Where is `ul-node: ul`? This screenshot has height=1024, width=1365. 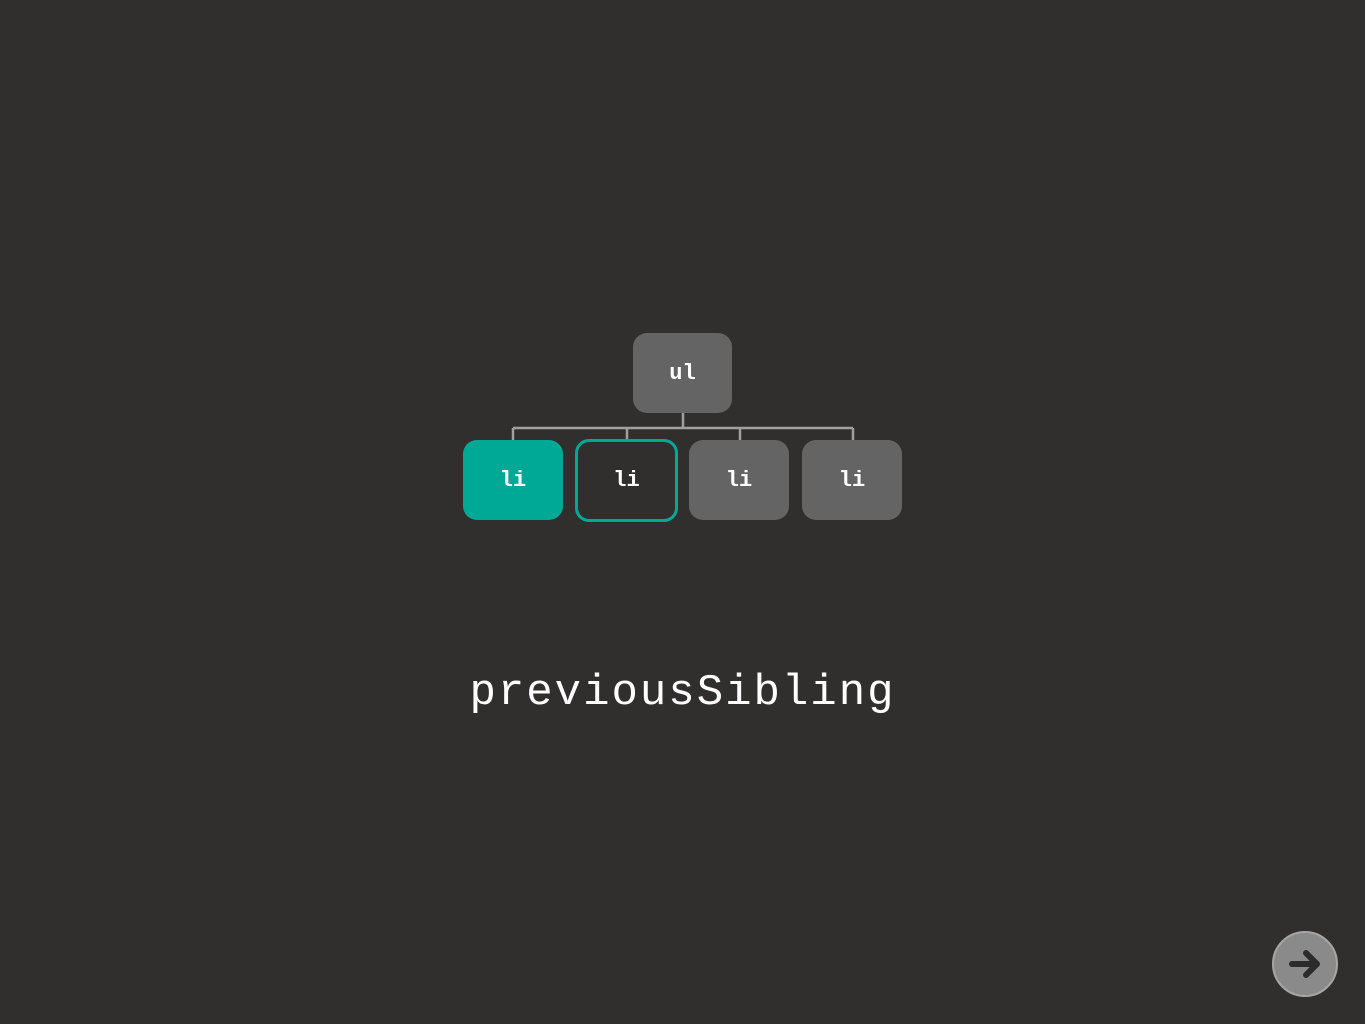
ul-node: ul is located at coordinates (682, 373).